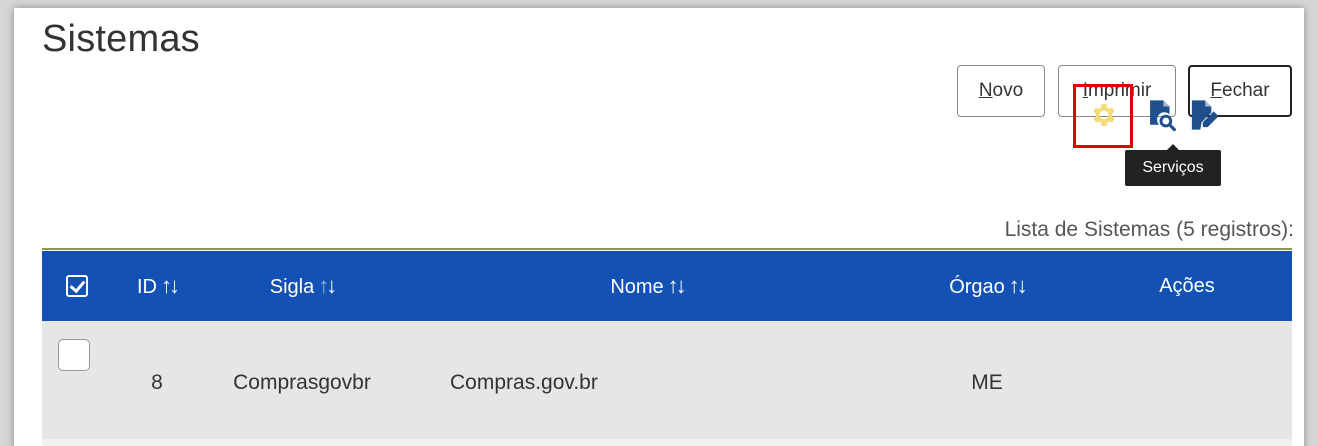 Image resolution: width=1317 pixels, height=446 pixels. I want to click on column-label-nome: Nome, so click(637, 287).